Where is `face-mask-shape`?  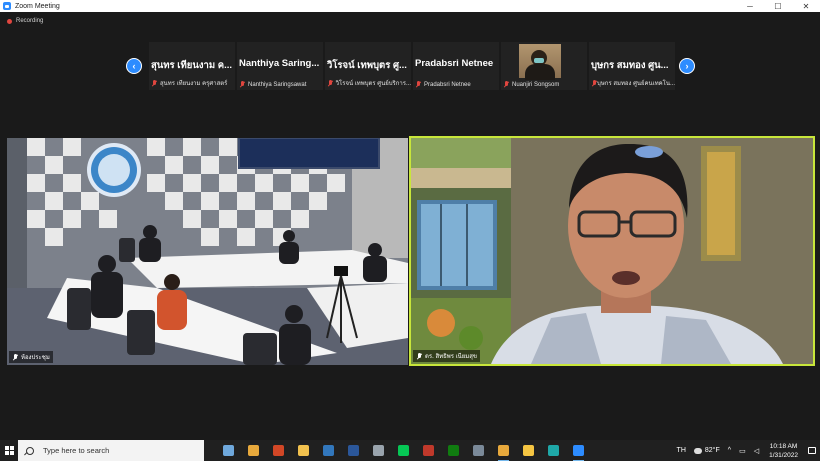 face-mask-shape is located at coordinates (539, 60).